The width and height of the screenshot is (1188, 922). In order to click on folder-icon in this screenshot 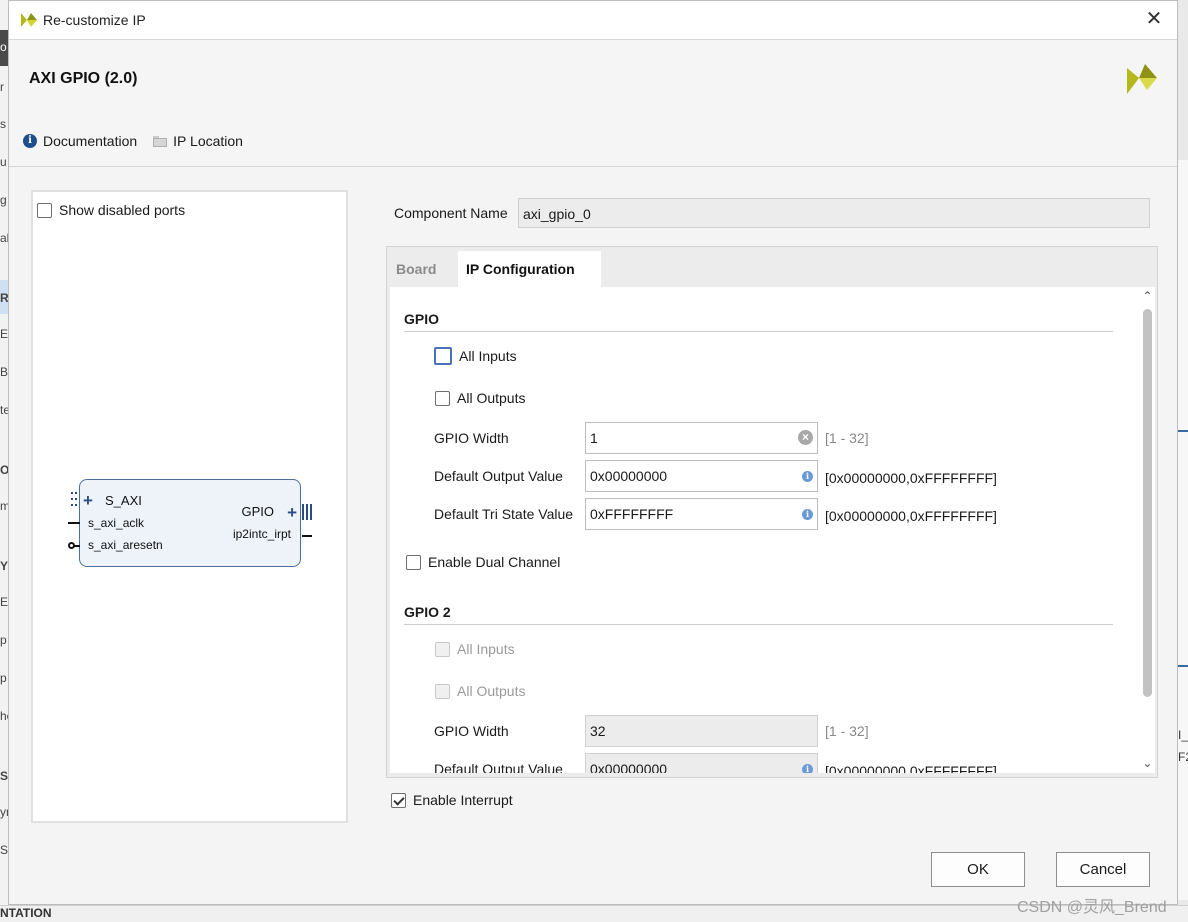, I will do `click(160, 141)`.